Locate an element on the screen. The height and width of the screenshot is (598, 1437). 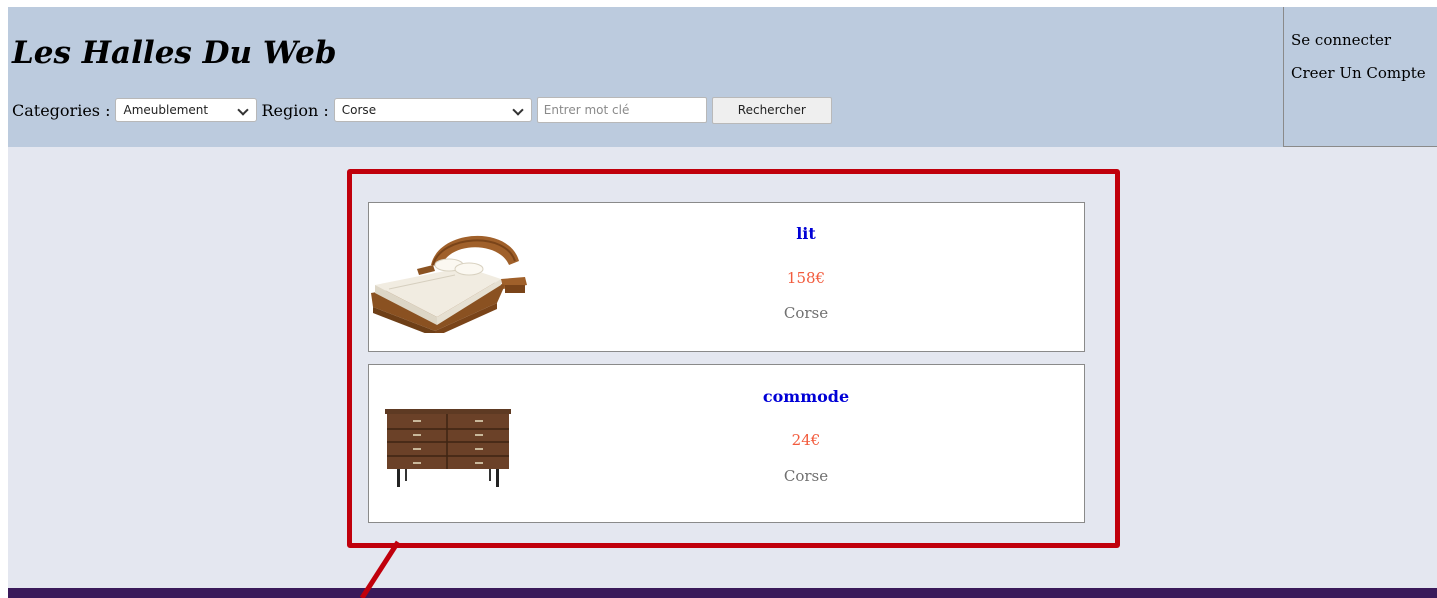
listing-card: lit 158€ Corse is located at coordinates (726, 277).